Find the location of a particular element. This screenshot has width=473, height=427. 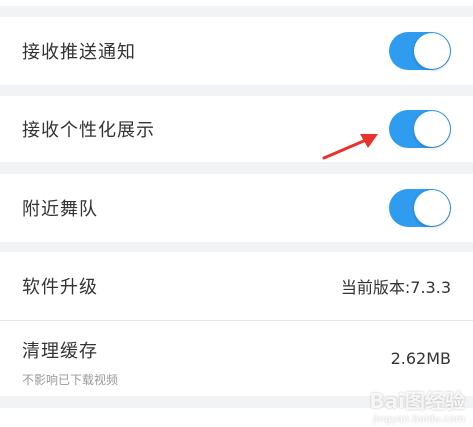

baidu-jingyan-watermark: Bai图经验 jingyan.baidu.com is located at coordinates (417, 405).